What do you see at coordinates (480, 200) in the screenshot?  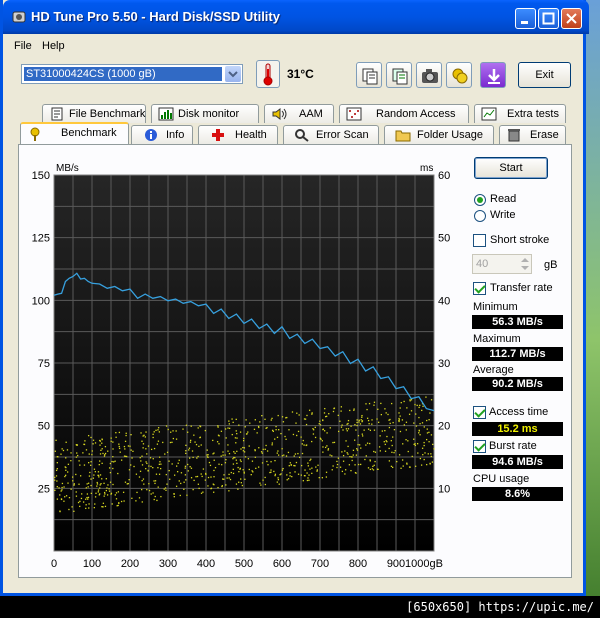 I see `read-radio` at bounding box center [480, 200].